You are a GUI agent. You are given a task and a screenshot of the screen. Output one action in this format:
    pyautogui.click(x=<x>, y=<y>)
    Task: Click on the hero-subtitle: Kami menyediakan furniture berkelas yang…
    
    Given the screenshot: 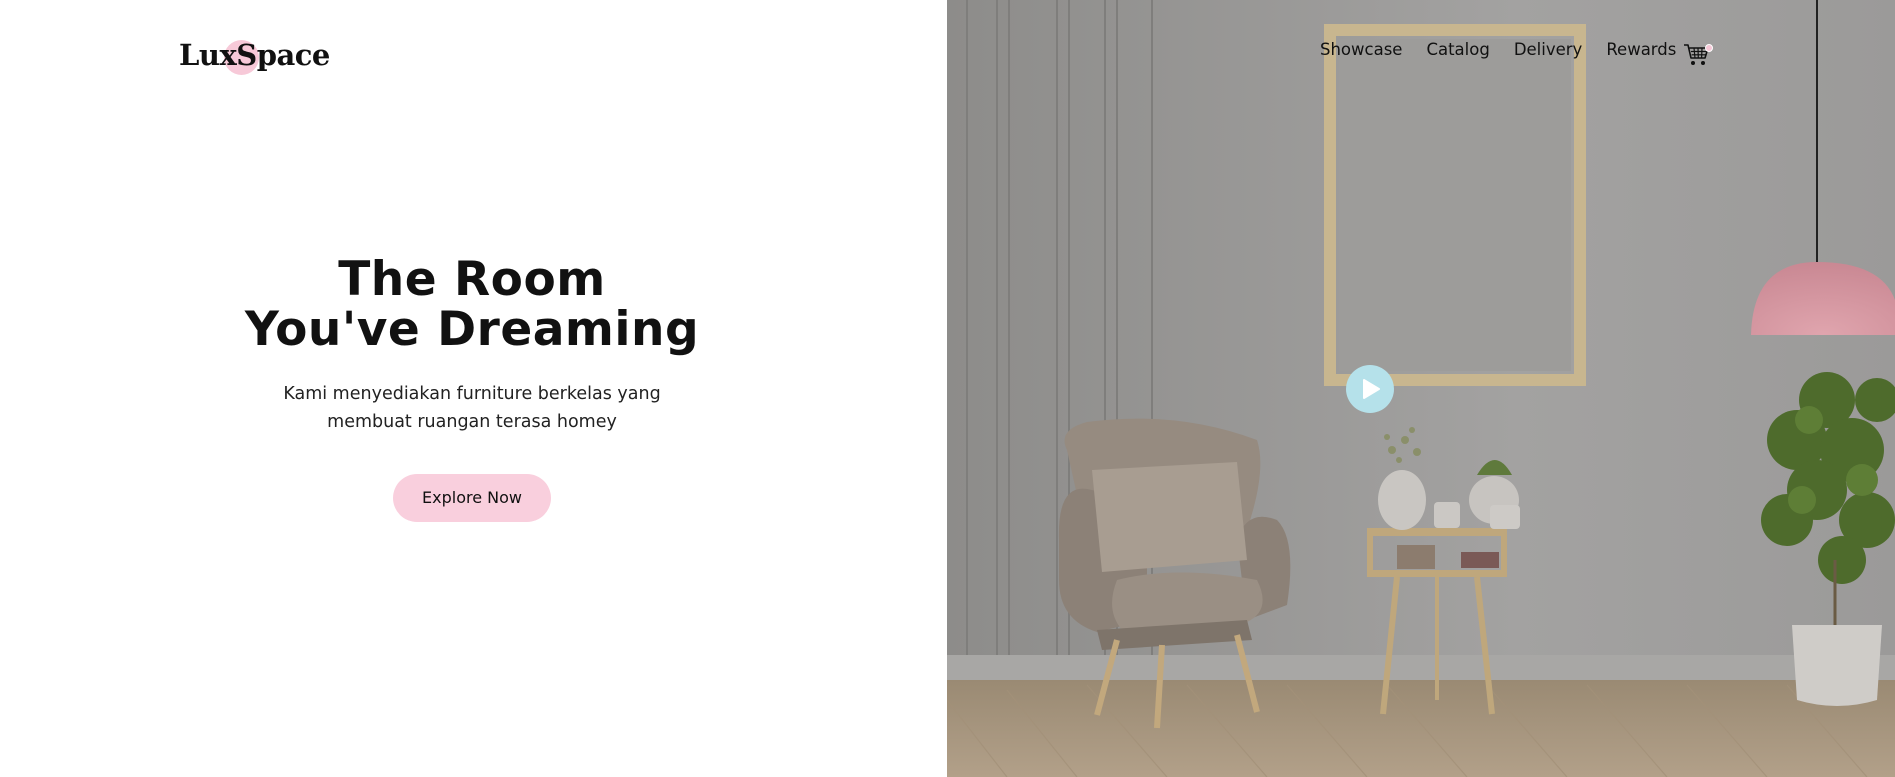 What is the action you would take?
    pyautogui.click(x=472, y=408)
    